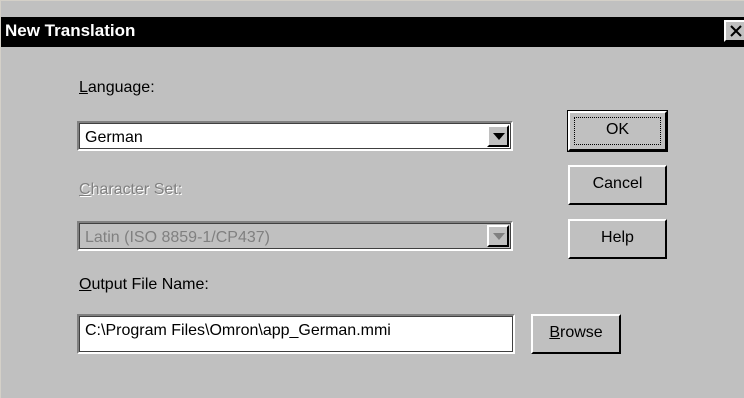 This screenshot has height=398, width=744. I want to click on character-set-dropdown-button, so click(498, 236).